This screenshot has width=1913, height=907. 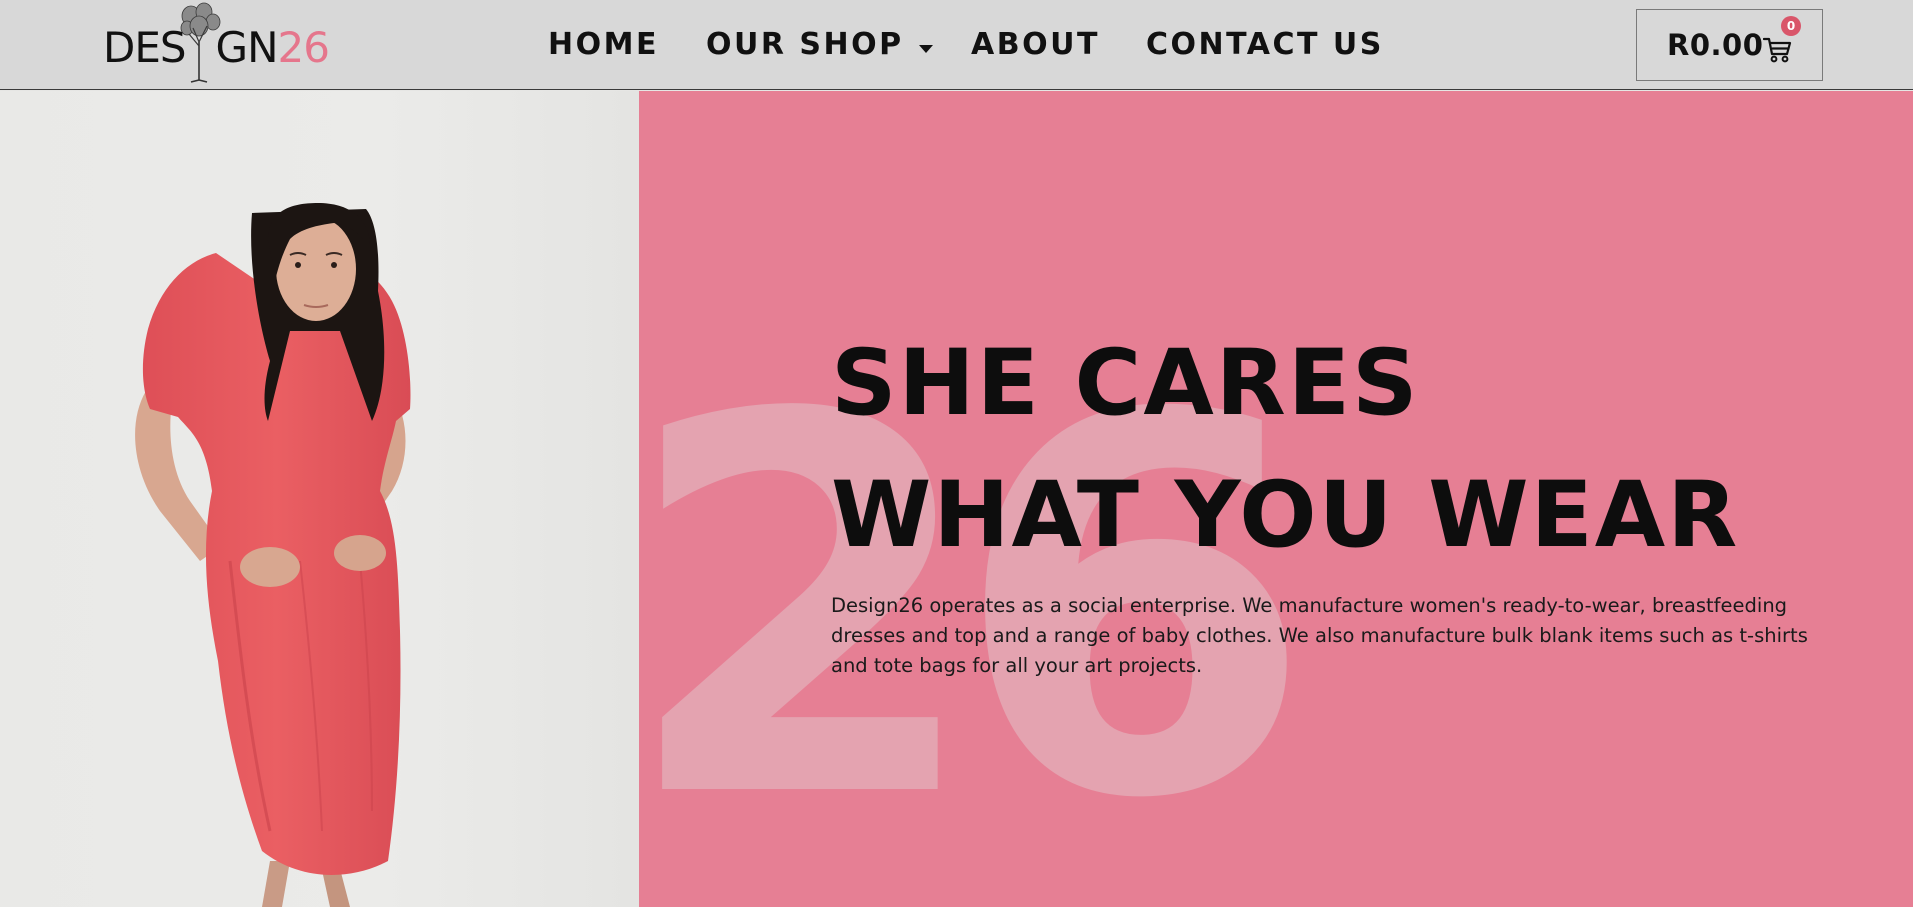 What do you see at coordinates (805, 44) in the screenshot?
I see `nav-our-shop-label: OUR SHOP` at bounding box center [805, 44].